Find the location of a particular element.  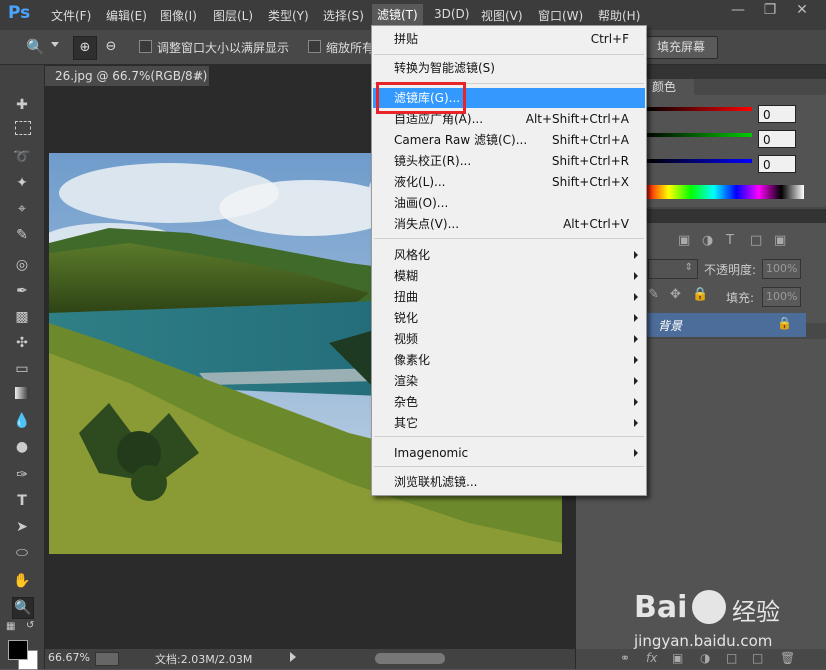

default-colors-icon: ▦ is located at coordinates (10, 626).